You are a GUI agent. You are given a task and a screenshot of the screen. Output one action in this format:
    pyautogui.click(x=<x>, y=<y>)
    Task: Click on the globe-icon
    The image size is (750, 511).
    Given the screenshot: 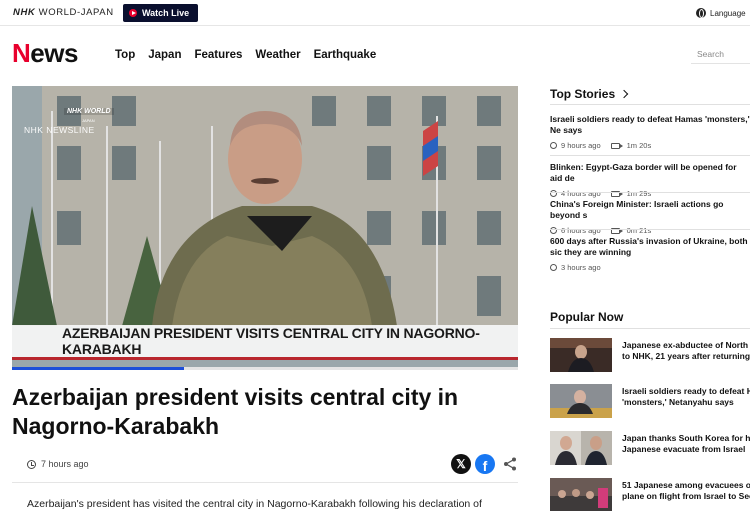 What is the action you would take?
    pyautogui.click(x=701, y=13)
    